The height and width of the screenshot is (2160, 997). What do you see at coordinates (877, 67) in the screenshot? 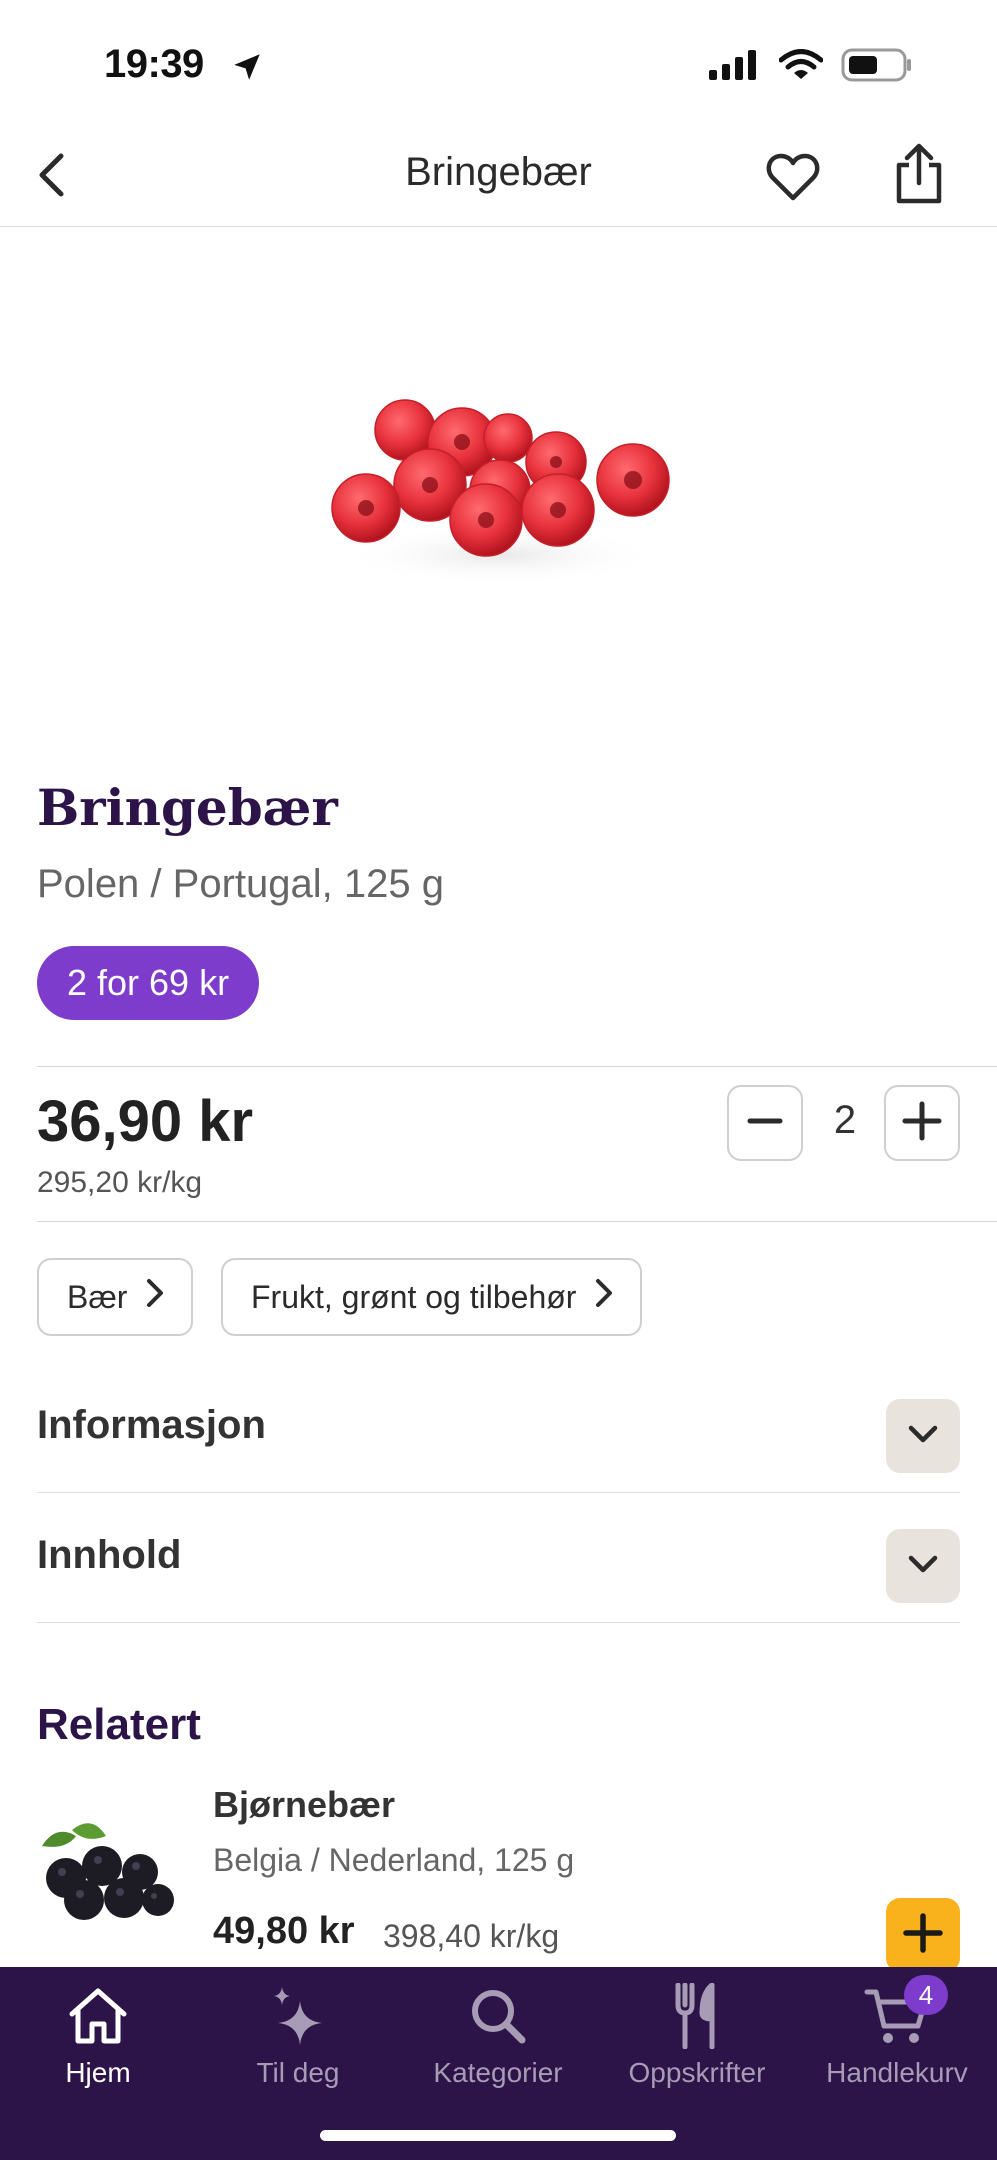
I see `battery-icon` at bounding box center [877, 67].